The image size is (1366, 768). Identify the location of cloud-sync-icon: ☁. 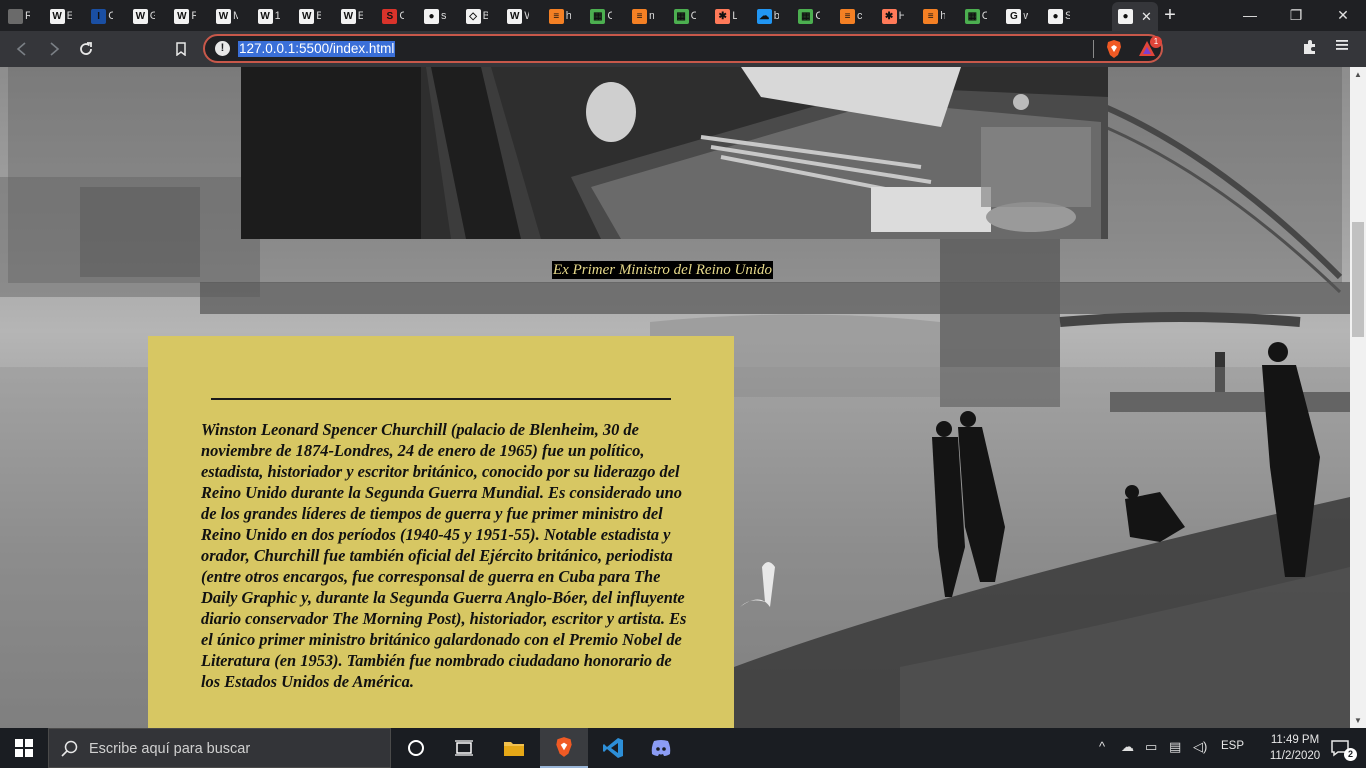
(1127, 747).